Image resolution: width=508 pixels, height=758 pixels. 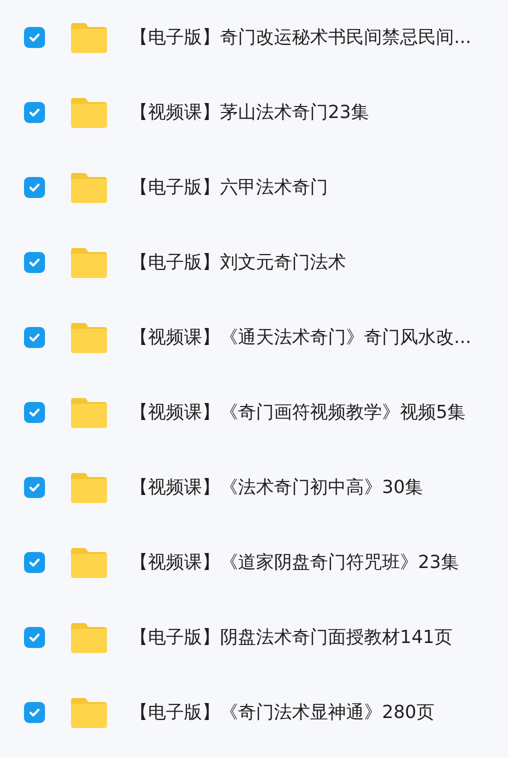 I want to click on folder-name: 【视频课】《奇门画符视频教学》视频5集, so click(x=298, y=412).